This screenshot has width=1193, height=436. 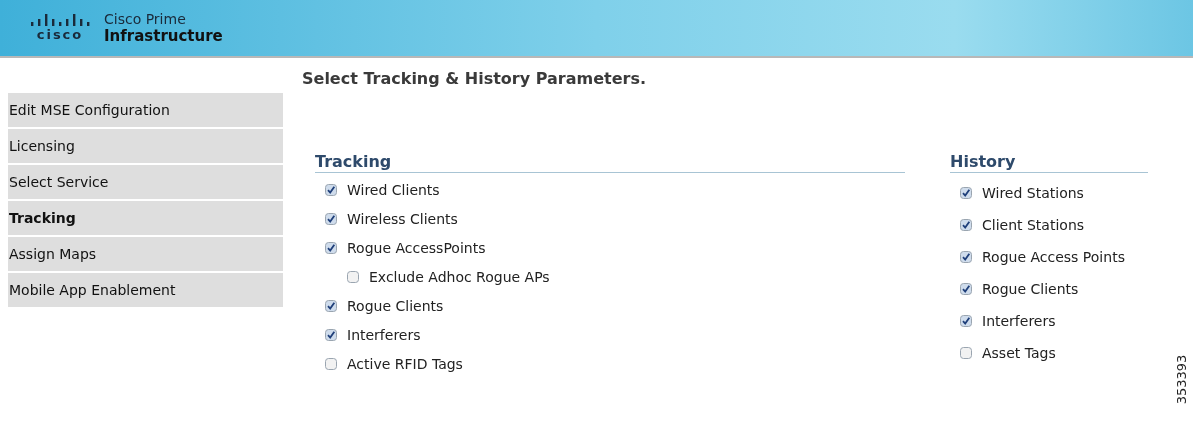 What do you see at coordinates (145, 182) in the screenshot?
I see `sidebar-item: Select Service` at bounding box center [145, 182].